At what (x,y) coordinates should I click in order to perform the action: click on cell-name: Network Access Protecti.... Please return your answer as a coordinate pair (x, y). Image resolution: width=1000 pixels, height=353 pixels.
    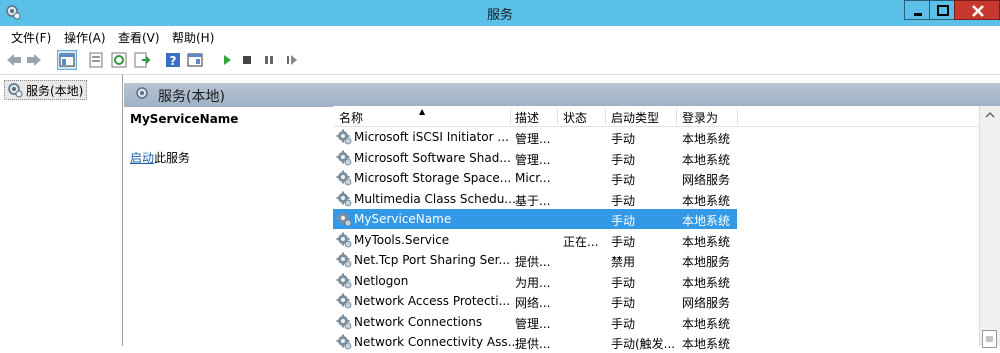
    Looking at the image, I should click on (432, 301).